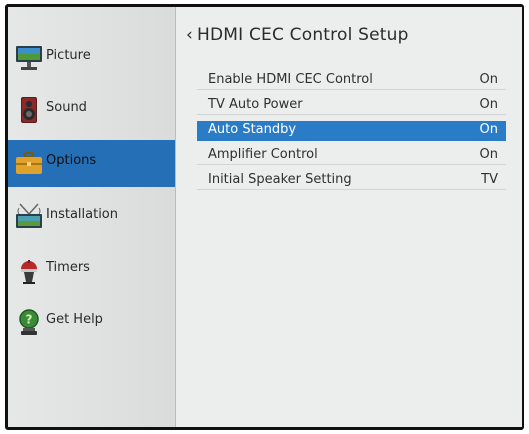 Image resolution: width=529 pixels, height=434 pixels. I want to click on speaker-icon, so click(29, 110).